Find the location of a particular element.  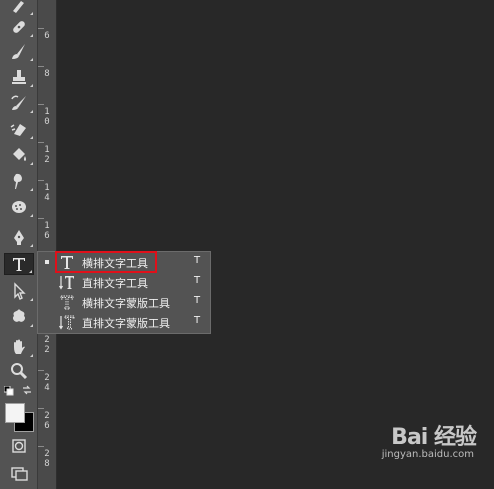

menu-item-label: 横排文字蒙版工具 is located at coordinates (126, 303).